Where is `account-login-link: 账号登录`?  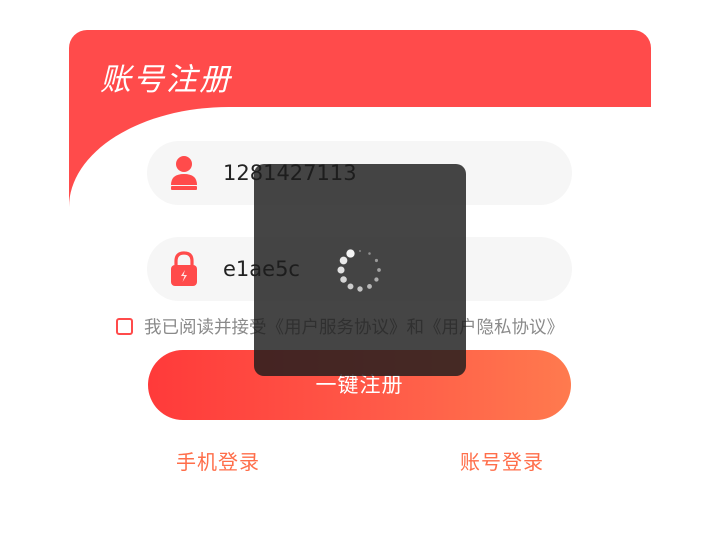 account-login-link: 账号登录 is located at coordinates (502, 460).